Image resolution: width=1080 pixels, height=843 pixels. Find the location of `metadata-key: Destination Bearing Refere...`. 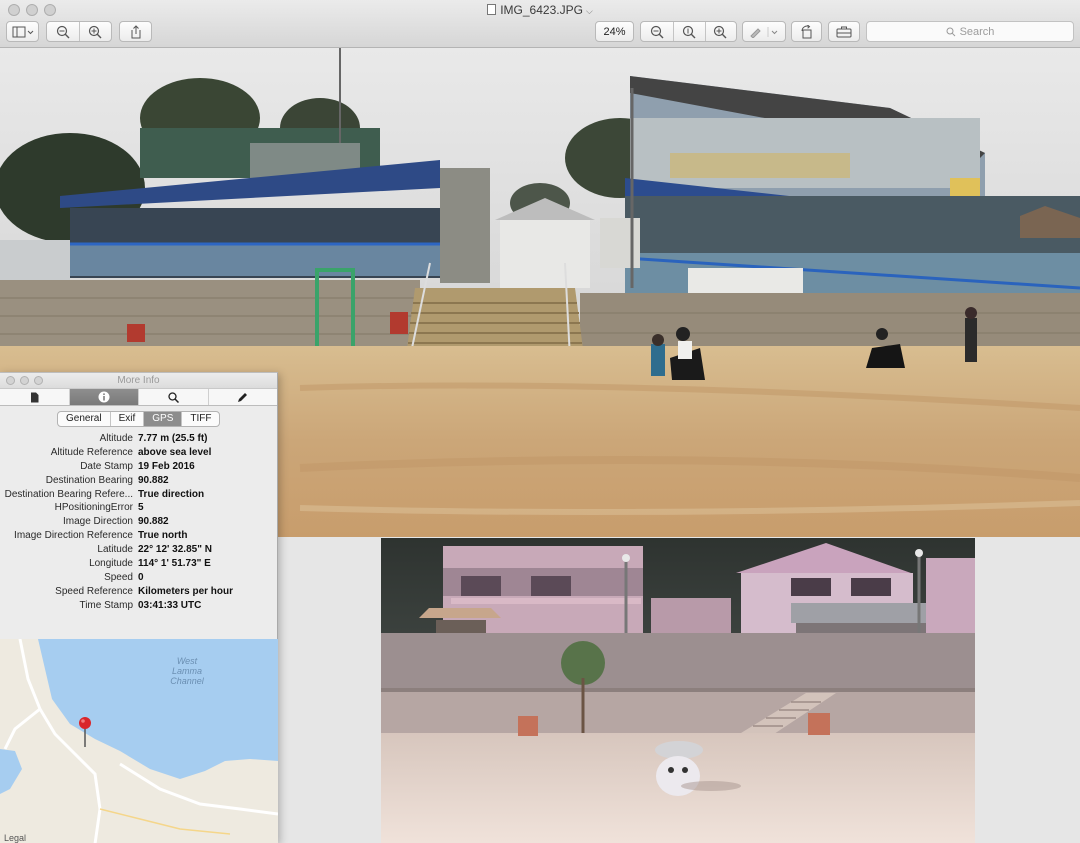

metadata-key: Destination Bearing Refere... is located at coordinates (68, 494).